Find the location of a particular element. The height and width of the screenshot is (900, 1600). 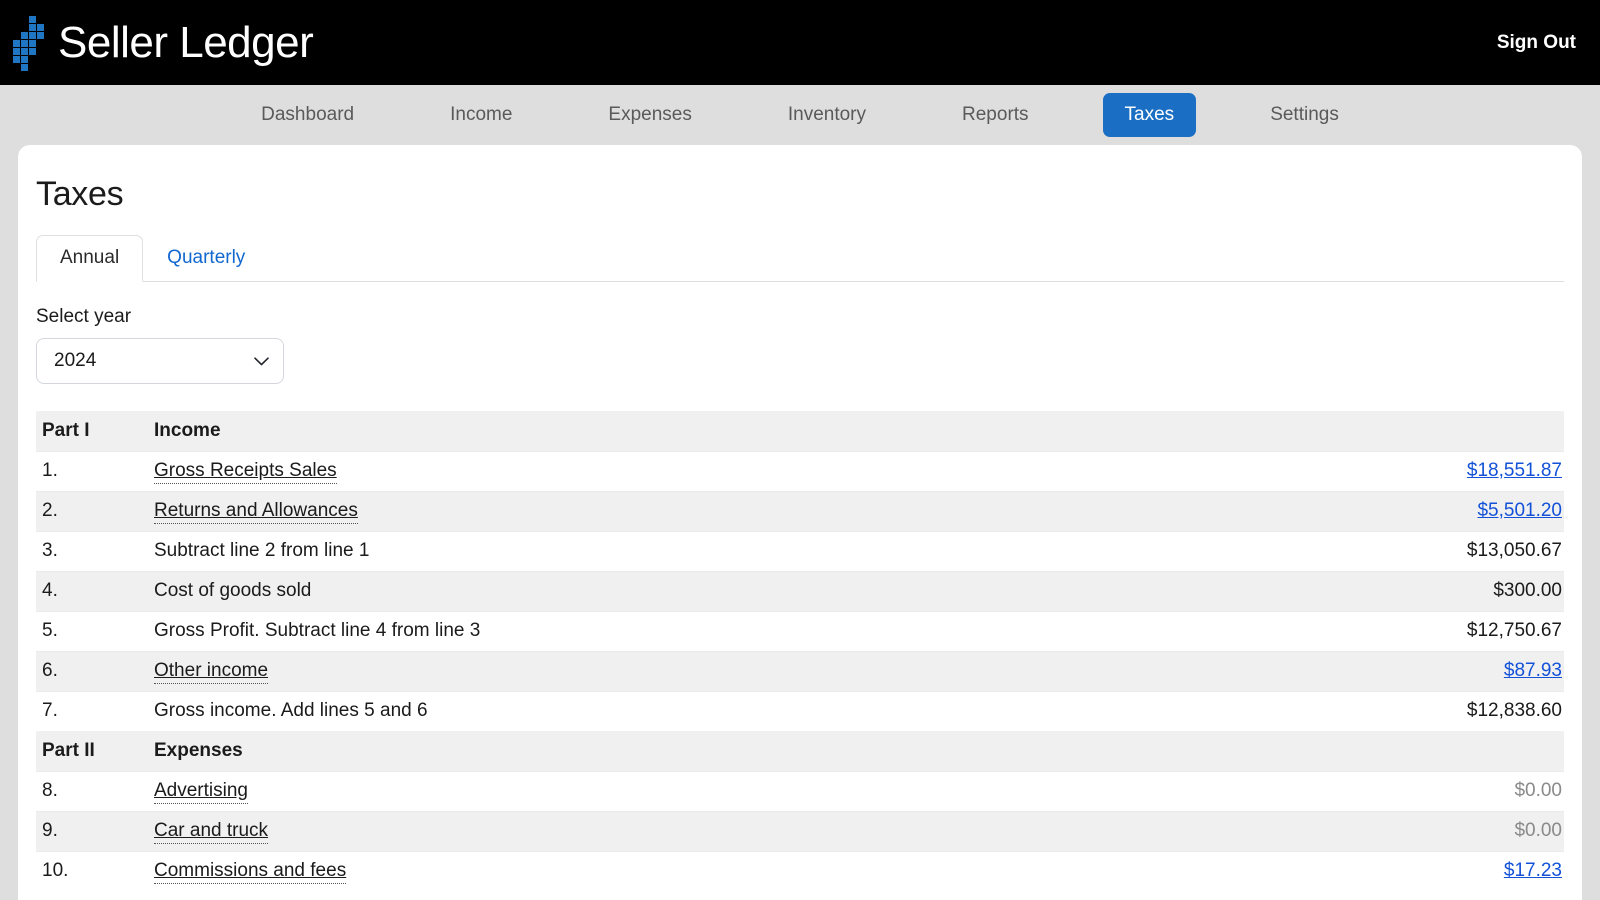

row-amount: $300.00 is located at coordinates (1414, 591).